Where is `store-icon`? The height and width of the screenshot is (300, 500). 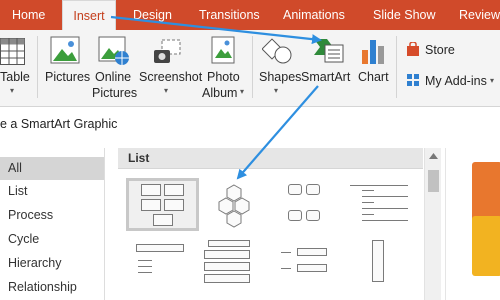 store-icon is located at coordinates (413, 49).